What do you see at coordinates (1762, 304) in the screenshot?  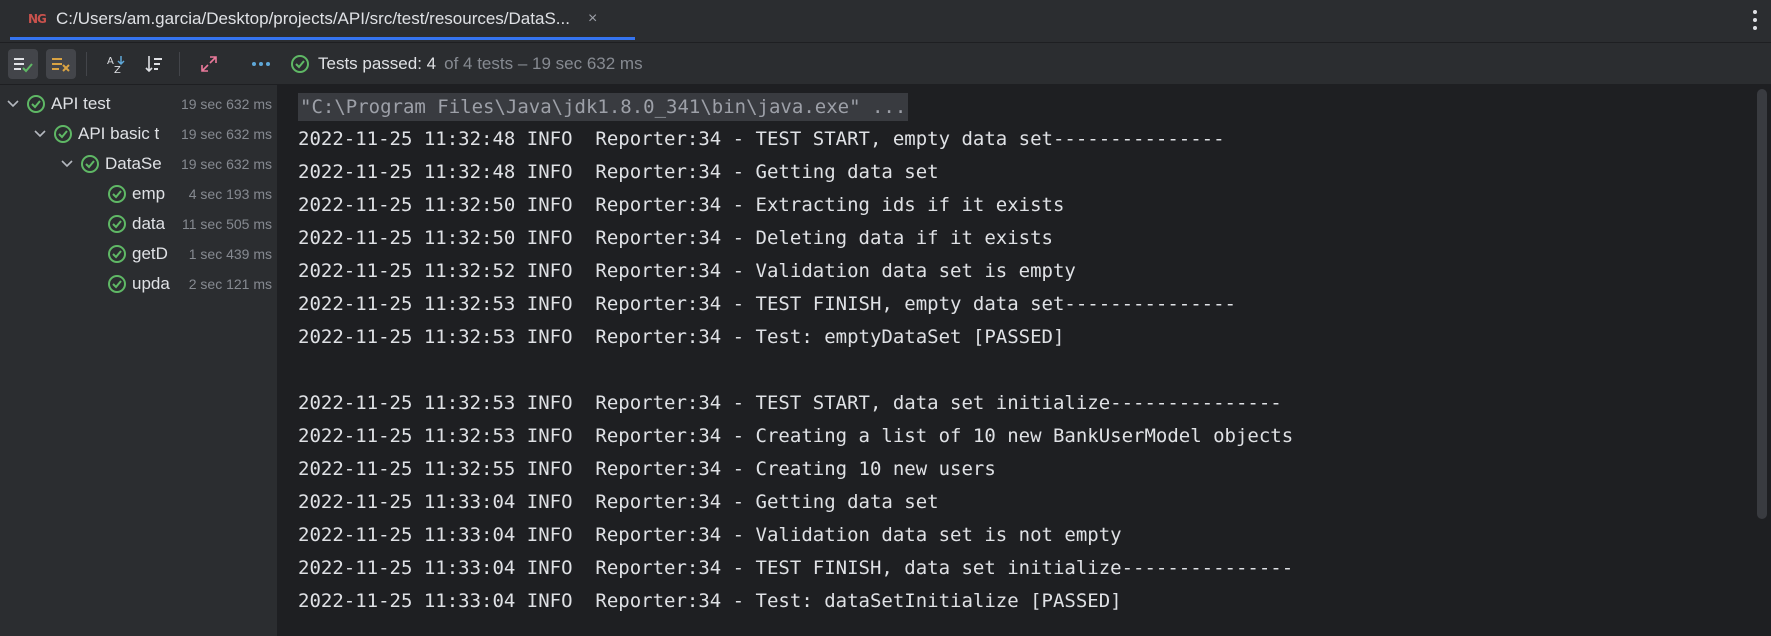 I see `console-scrollbar` at bounding box center [1762, 304].